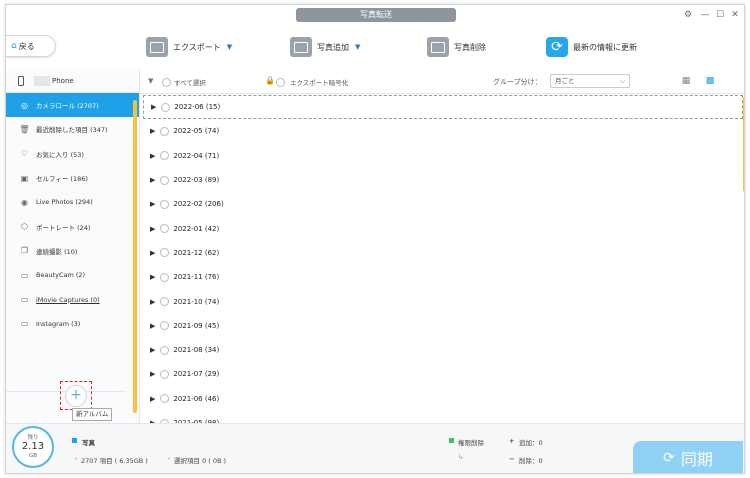  I want to click on album-item: ◉ Live Photos (294), so click(72, 202).